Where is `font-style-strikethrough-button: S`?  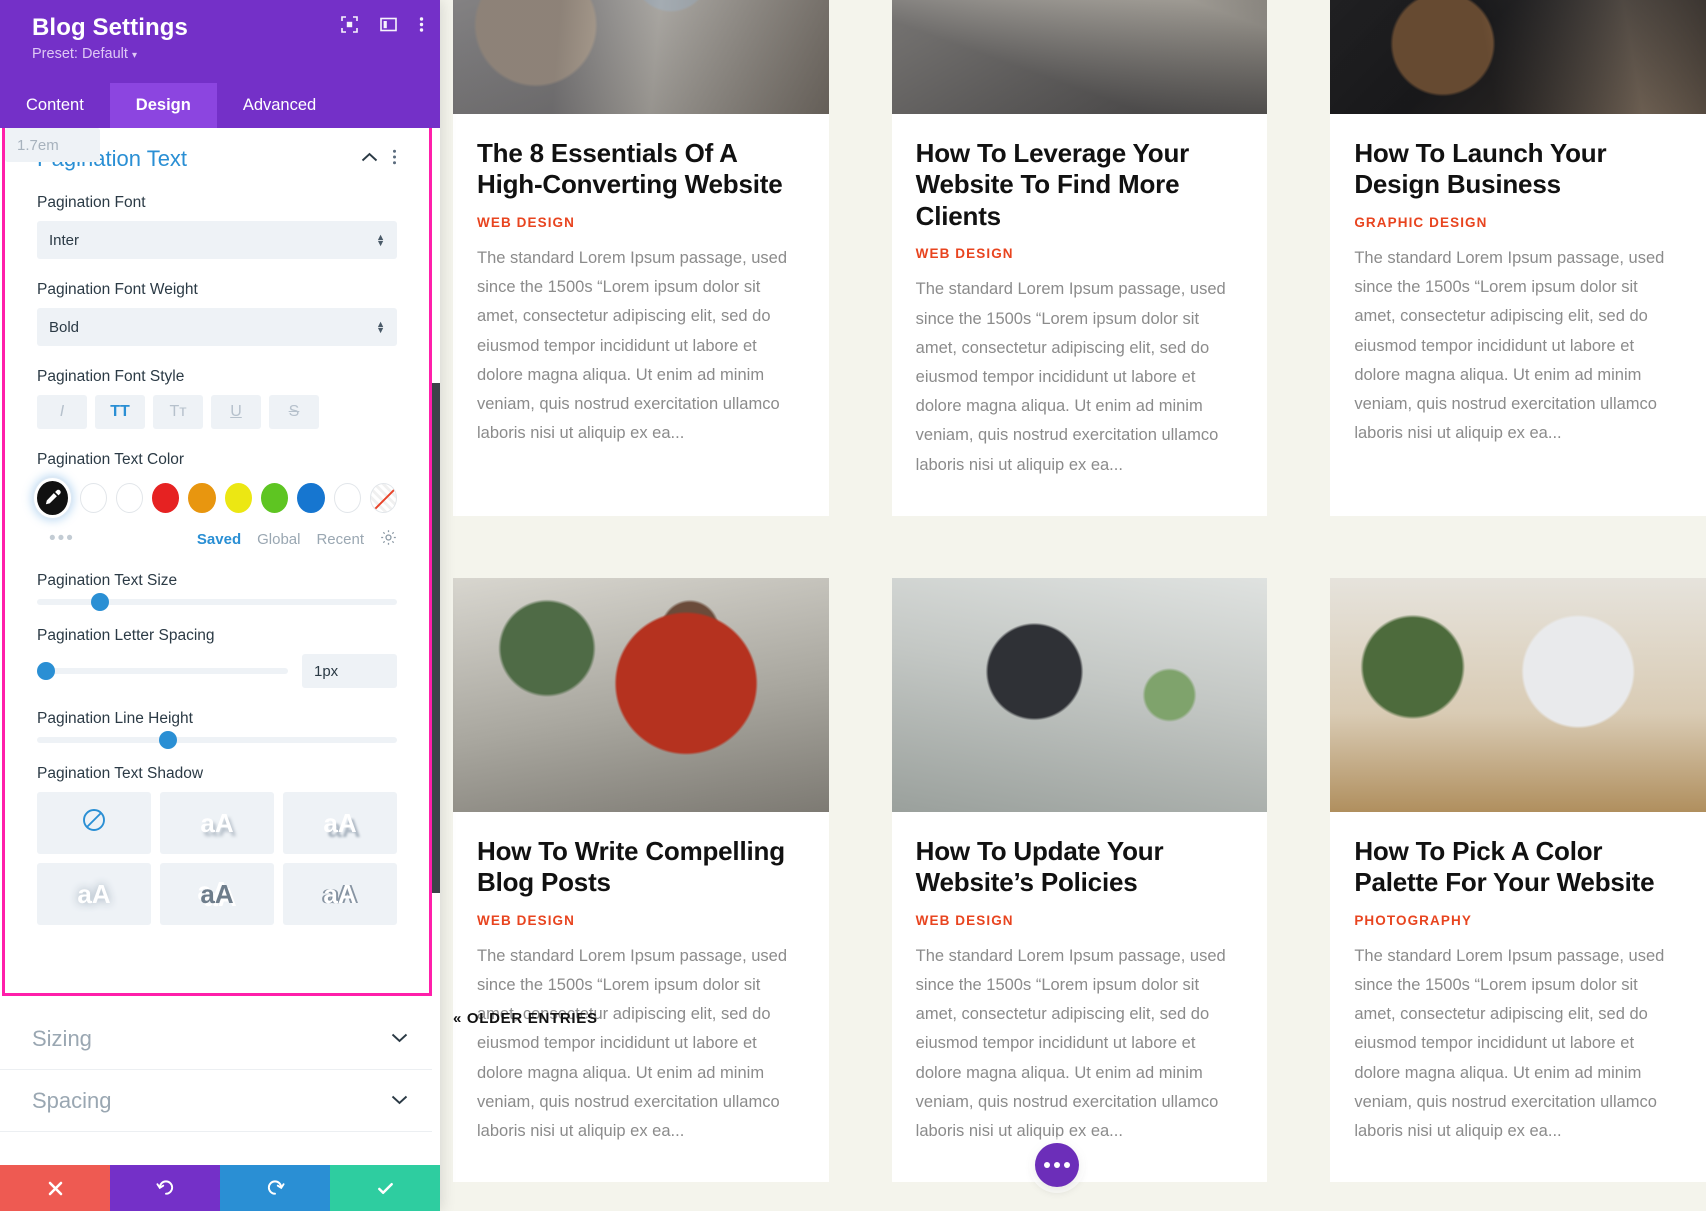 font-style-strikethrough-button: S is located at coordinates (294, 412).